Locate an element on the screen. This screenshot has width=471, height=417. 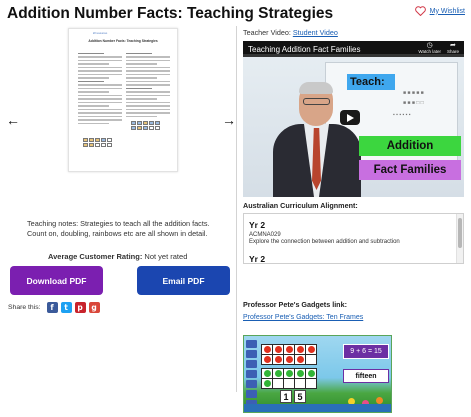
facebook-icon: f is located at coordinates (52, 307).